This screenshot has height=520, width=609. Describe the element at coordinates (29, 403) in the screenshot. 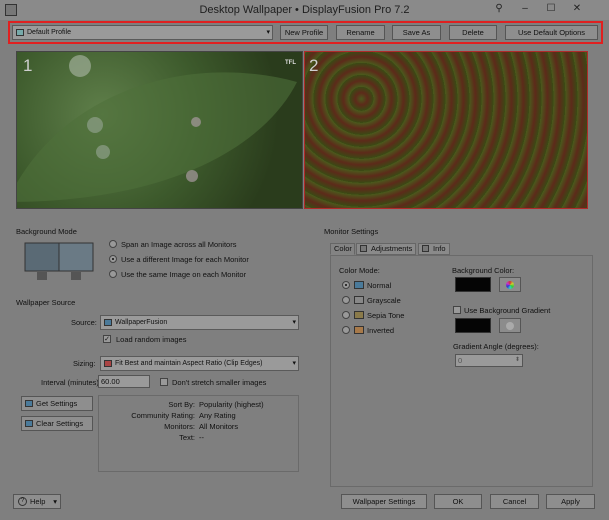

I see `get-settings-icon` at that location.